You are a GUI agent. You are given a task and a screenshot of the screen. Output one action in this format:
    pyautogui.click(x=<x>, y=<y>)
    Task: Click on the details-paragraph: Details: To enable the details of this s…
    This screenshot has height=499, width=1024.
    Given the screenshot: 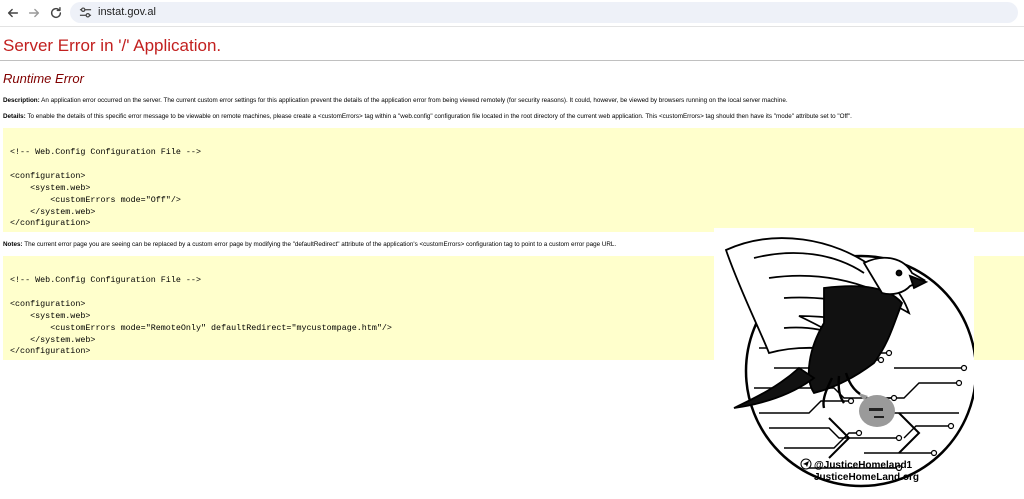 What is the action you would take?
    pyautogui.click(x=427, y=116)
    